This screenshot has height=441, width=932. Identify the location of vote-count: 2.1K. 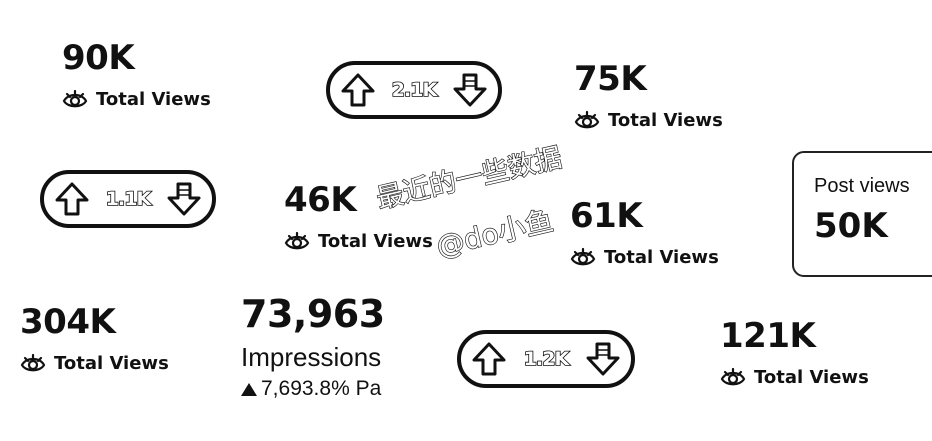
(414, 90).